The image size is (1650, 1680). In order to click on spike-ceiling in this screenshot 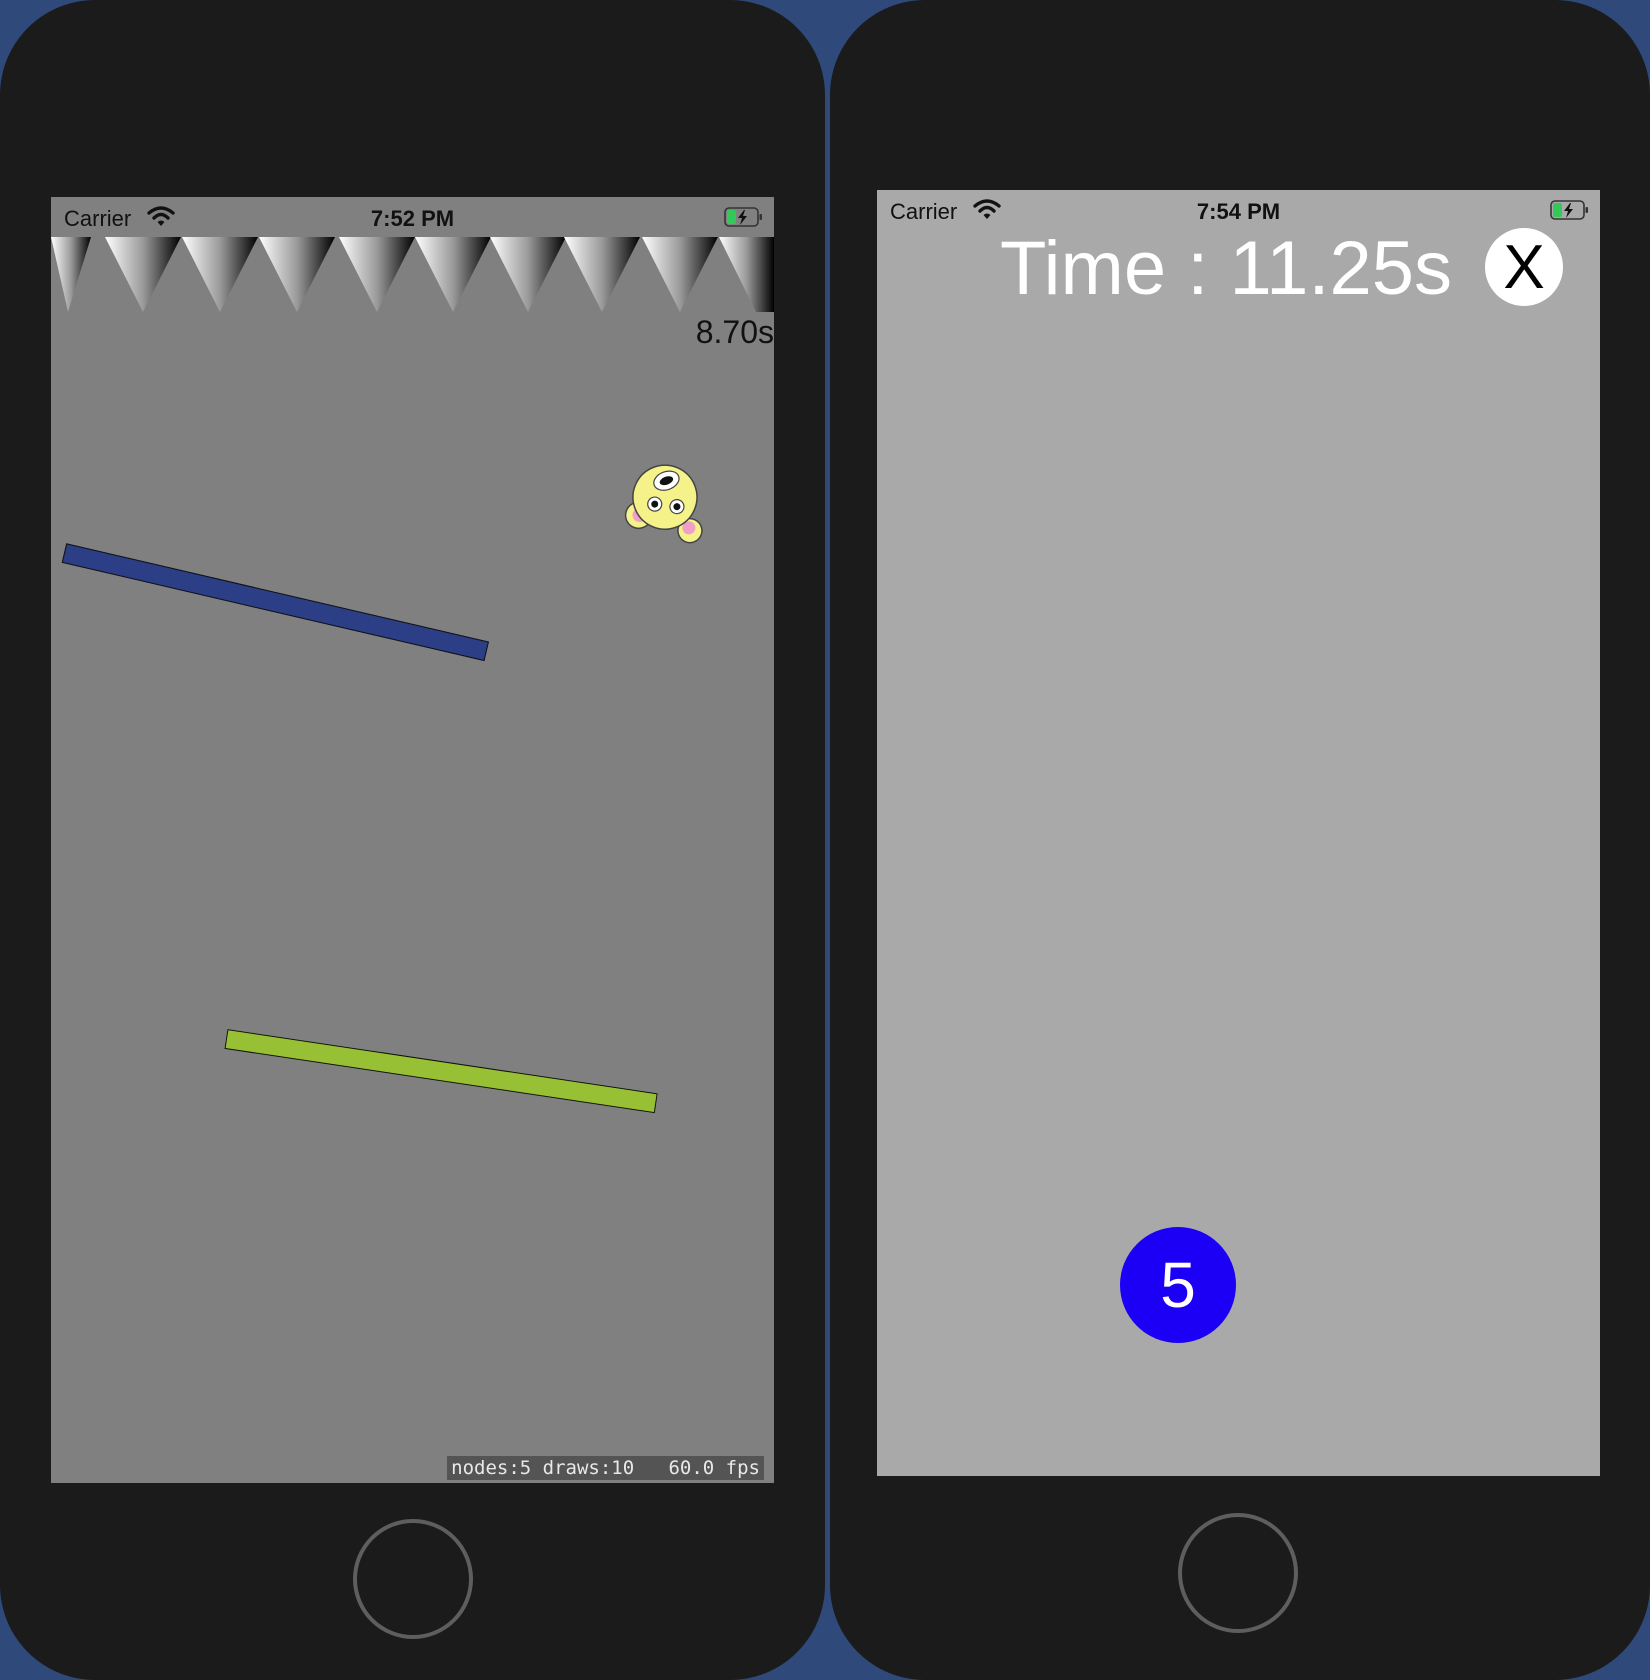, I will do `click(412, 274)`.